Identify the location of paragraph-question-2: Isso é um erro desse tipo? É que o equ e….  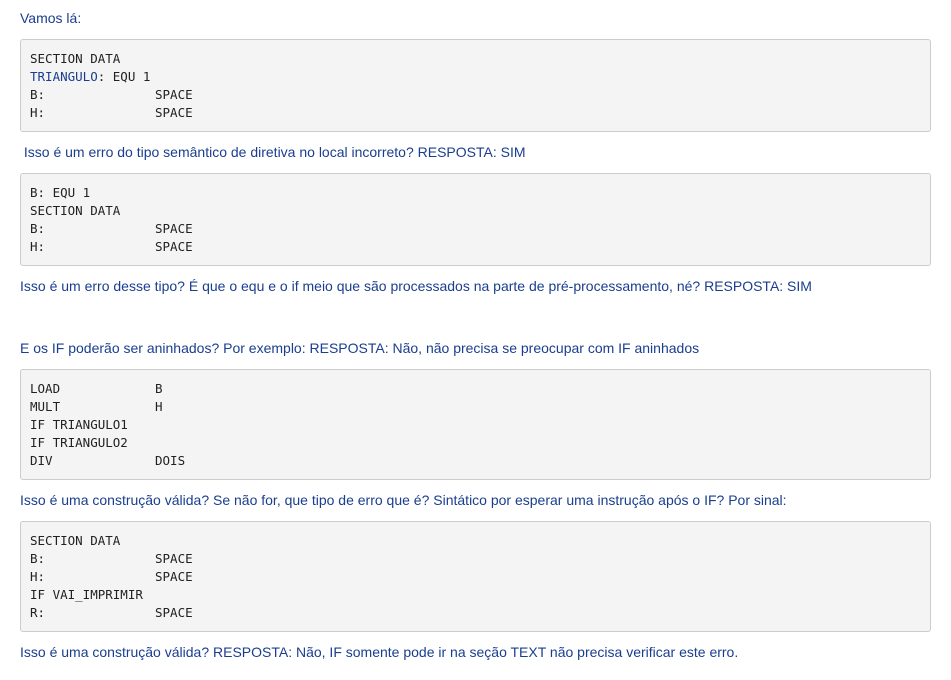
(416, 286).